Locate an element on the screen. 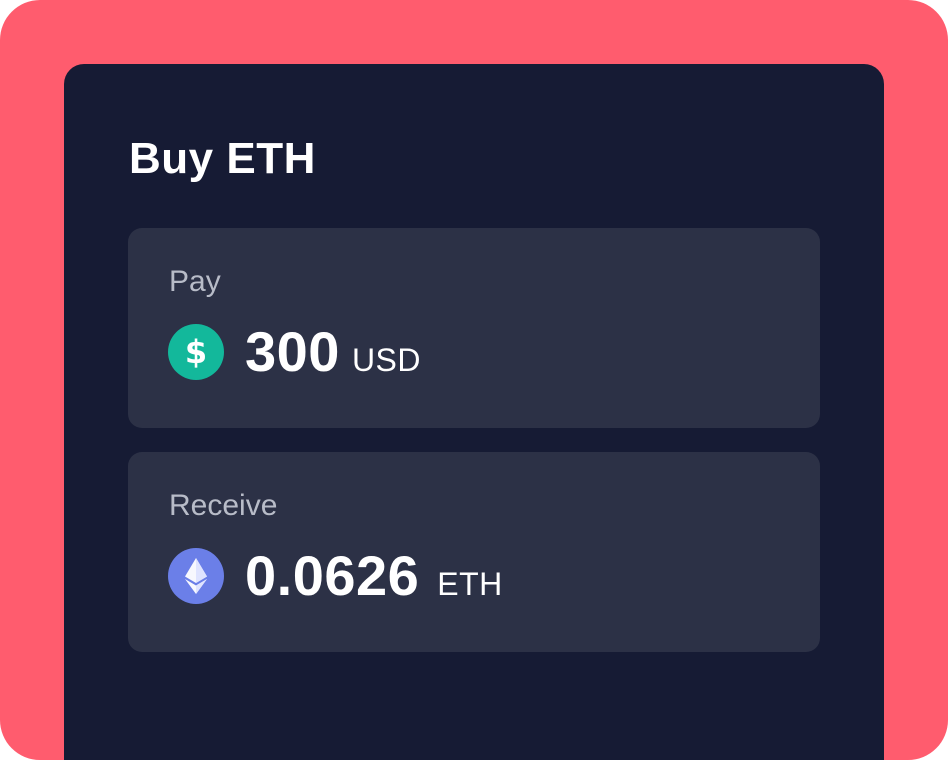 This screenshot has height=760, width=948. receive-amount-row: 0.0626 ETH is located at coordinates (374, 576).